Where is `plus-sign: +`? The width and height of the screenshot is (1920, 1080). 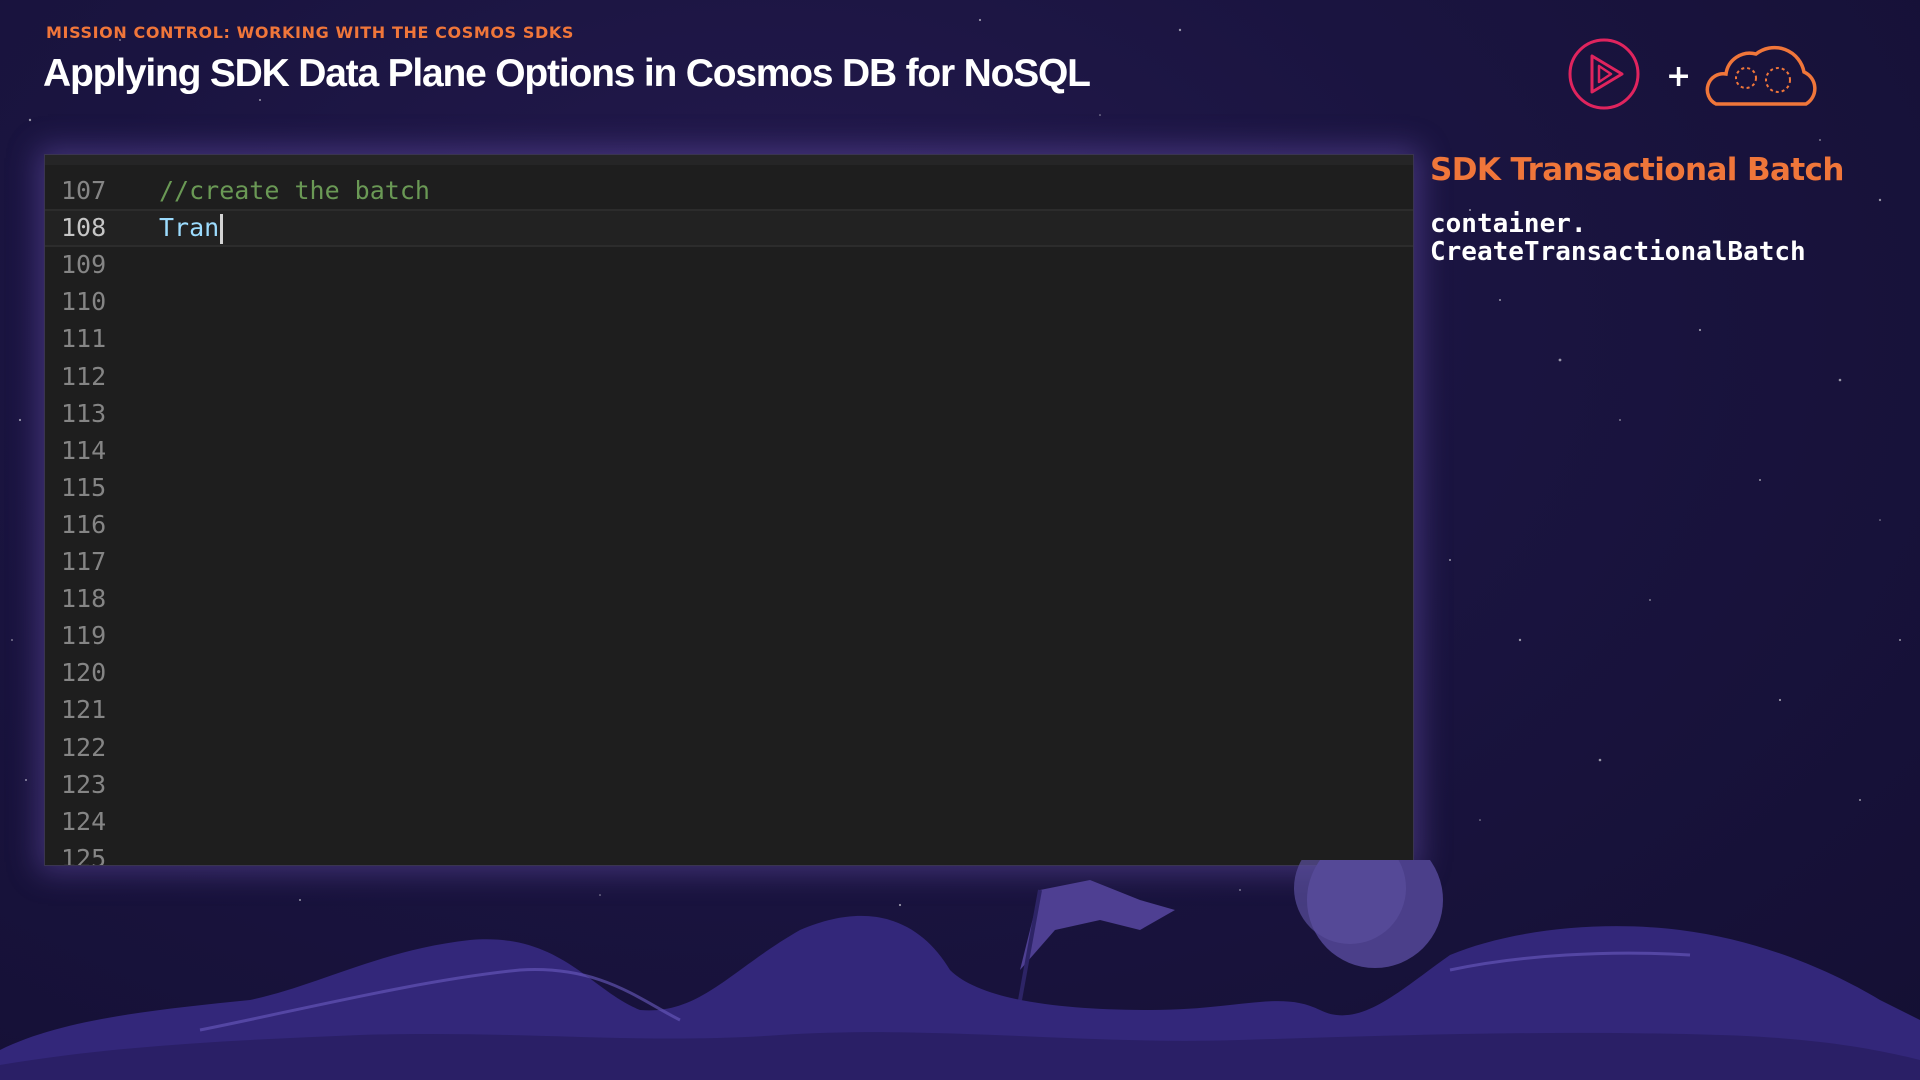
plus-sign: + is located at coordinates (1678, 76).